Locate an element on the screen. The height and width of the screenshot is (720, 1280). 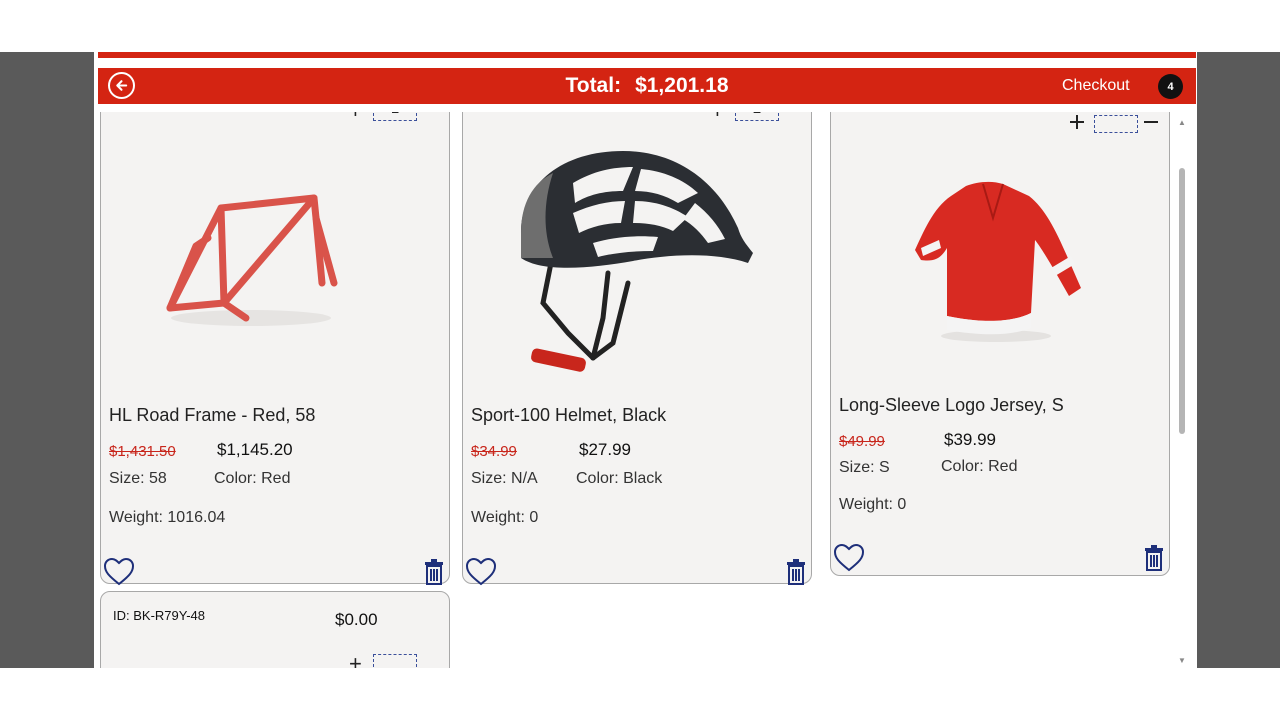
product-name: Sport-100 Helmet, Black is located at coordinates (568, 415).